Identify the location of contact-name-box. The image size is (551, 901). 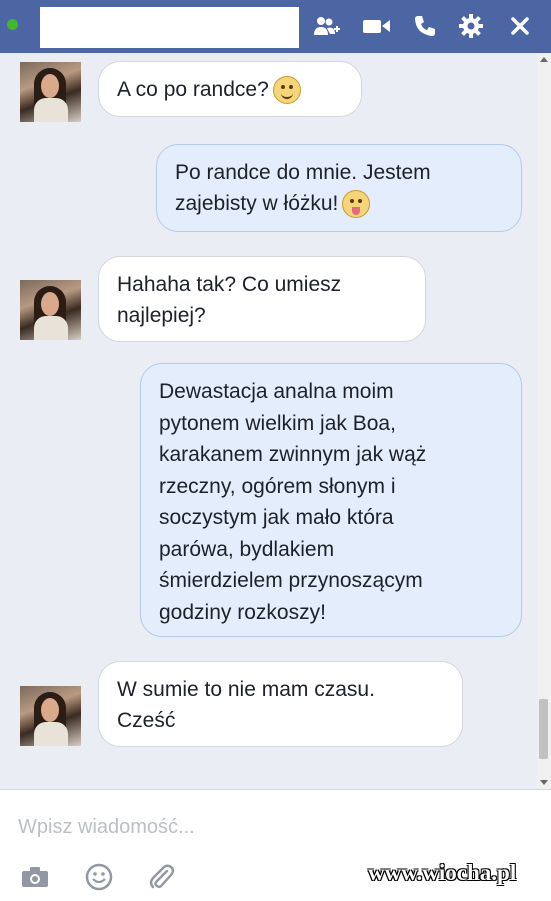
(169, 27).